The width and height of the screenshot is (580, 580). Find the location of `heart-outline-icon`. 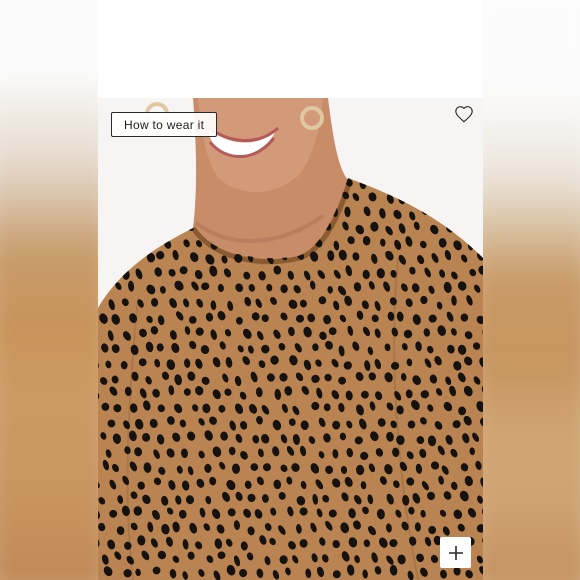

heart-outline-icon is located at coordinates (464, 114).